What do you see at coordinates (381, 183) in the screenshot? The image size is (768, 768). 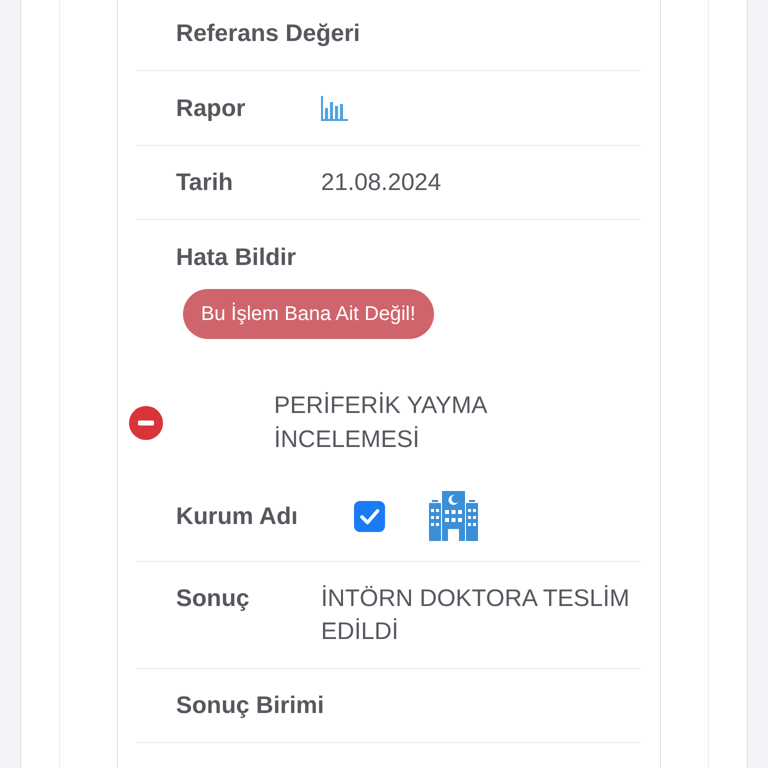 I see `field-value: 21.08.2024` at bounding box center [381, 183].